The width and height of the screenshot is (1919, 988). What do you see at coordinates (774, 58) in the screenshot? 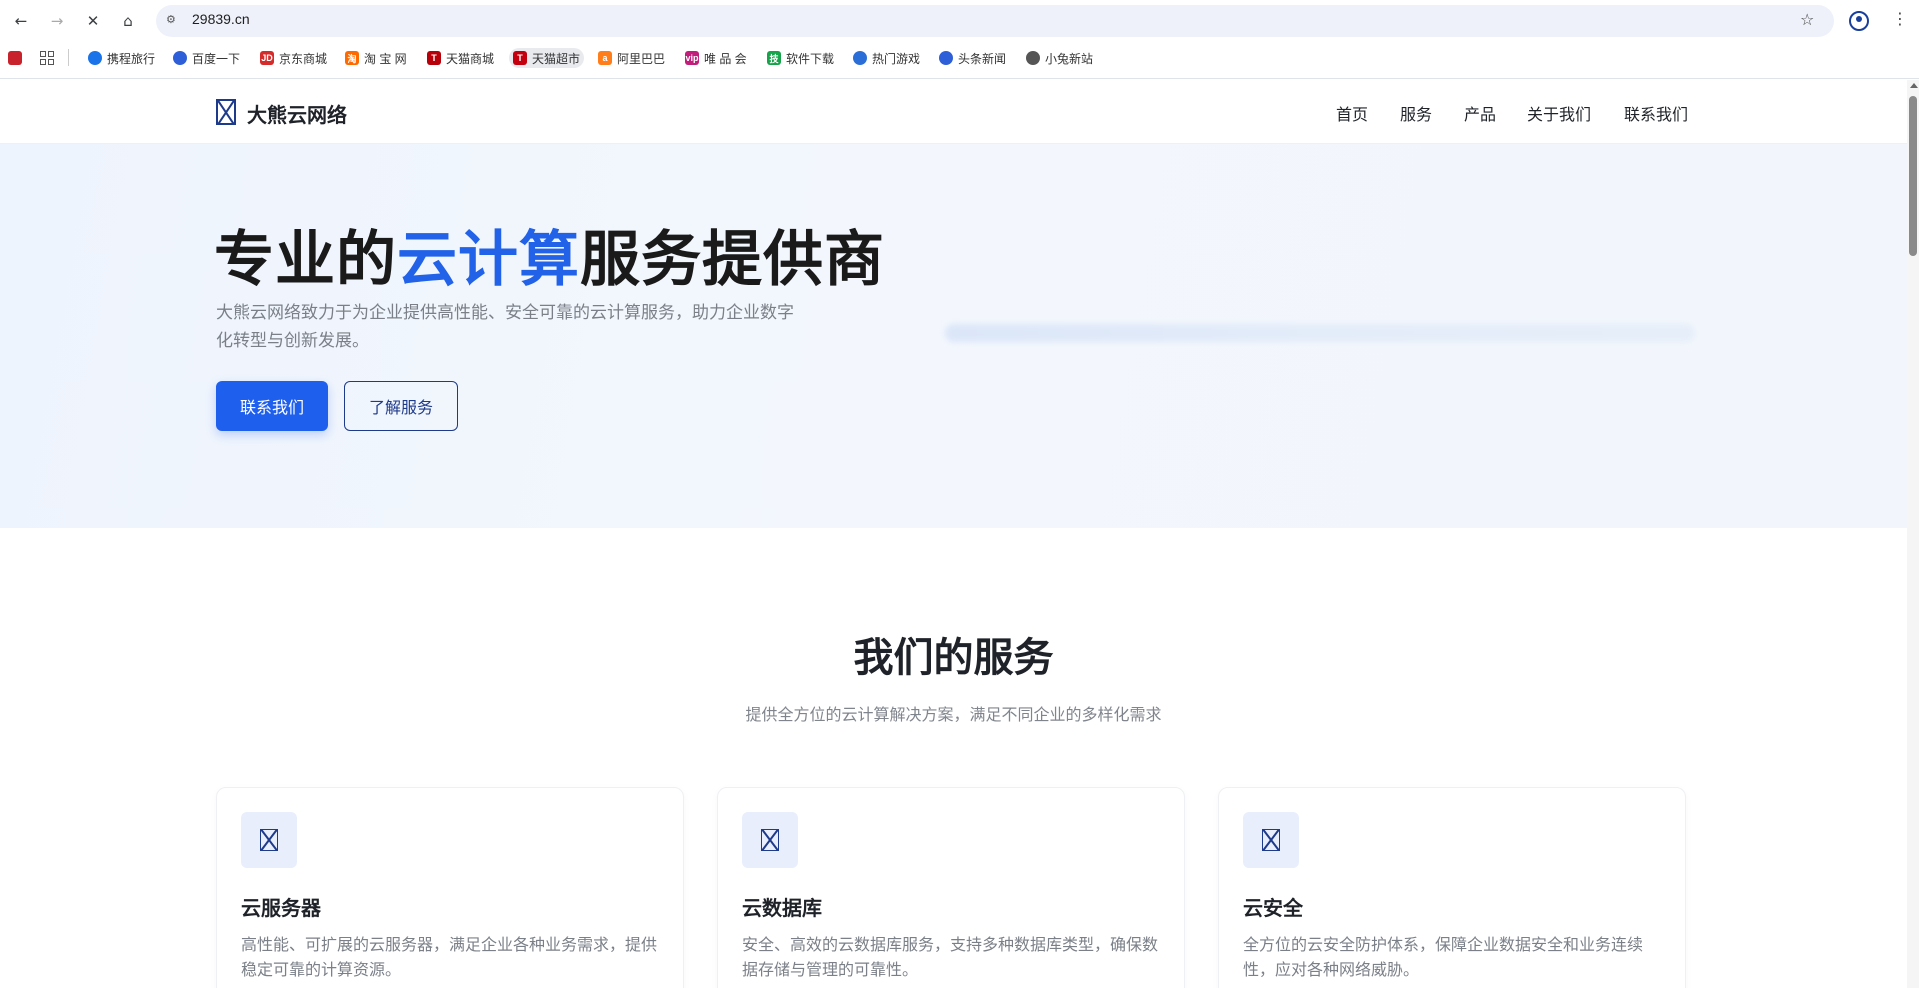
I see `bookmark-favicon-icon: 技` at bounding box center [774, 58].